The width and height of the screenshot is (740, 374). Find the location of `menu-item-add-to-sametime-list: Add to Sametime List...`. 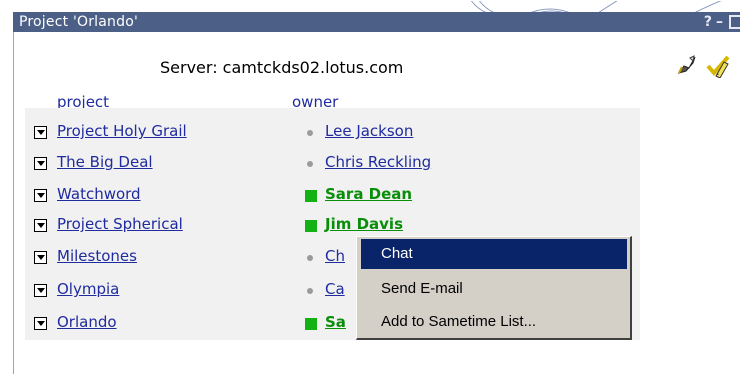

menu-item-add-to-sametime-list: Add to Sametime List... is located at coordinates (494, 322).